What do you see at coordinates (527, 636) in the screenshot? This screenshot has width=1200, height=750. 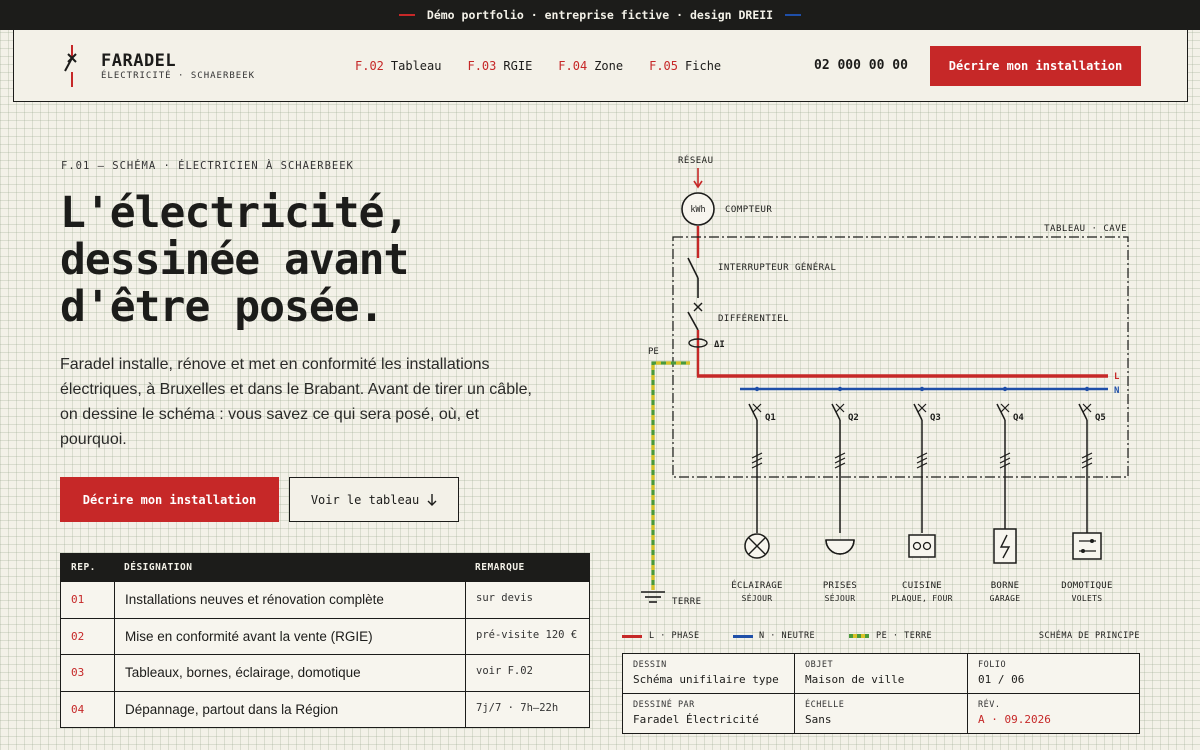 I see `row-remarque: pré-visite 120 €` at bounding box center [527, 636].